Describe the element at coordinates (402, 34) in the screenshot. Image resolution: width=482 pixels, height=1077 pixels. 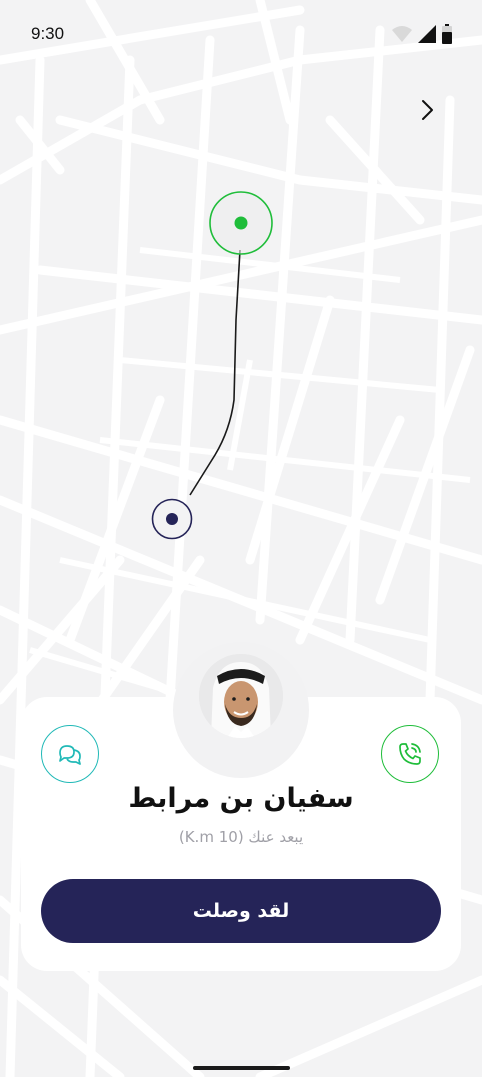
I see `wifi-icon` at that location.